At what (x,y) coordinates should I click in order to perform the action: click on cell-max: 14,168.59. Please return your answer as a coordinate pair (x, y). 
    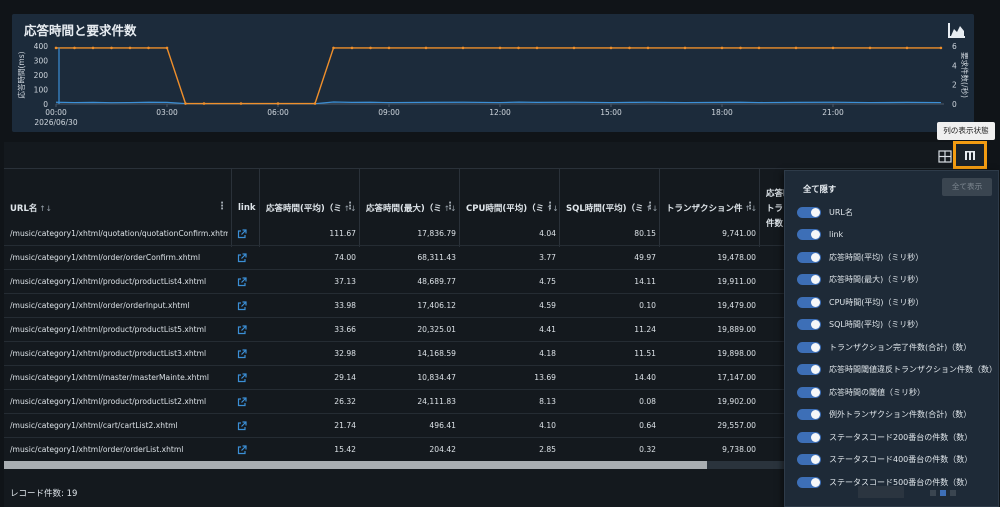
    Looking at the image, I should click on (436, 353).